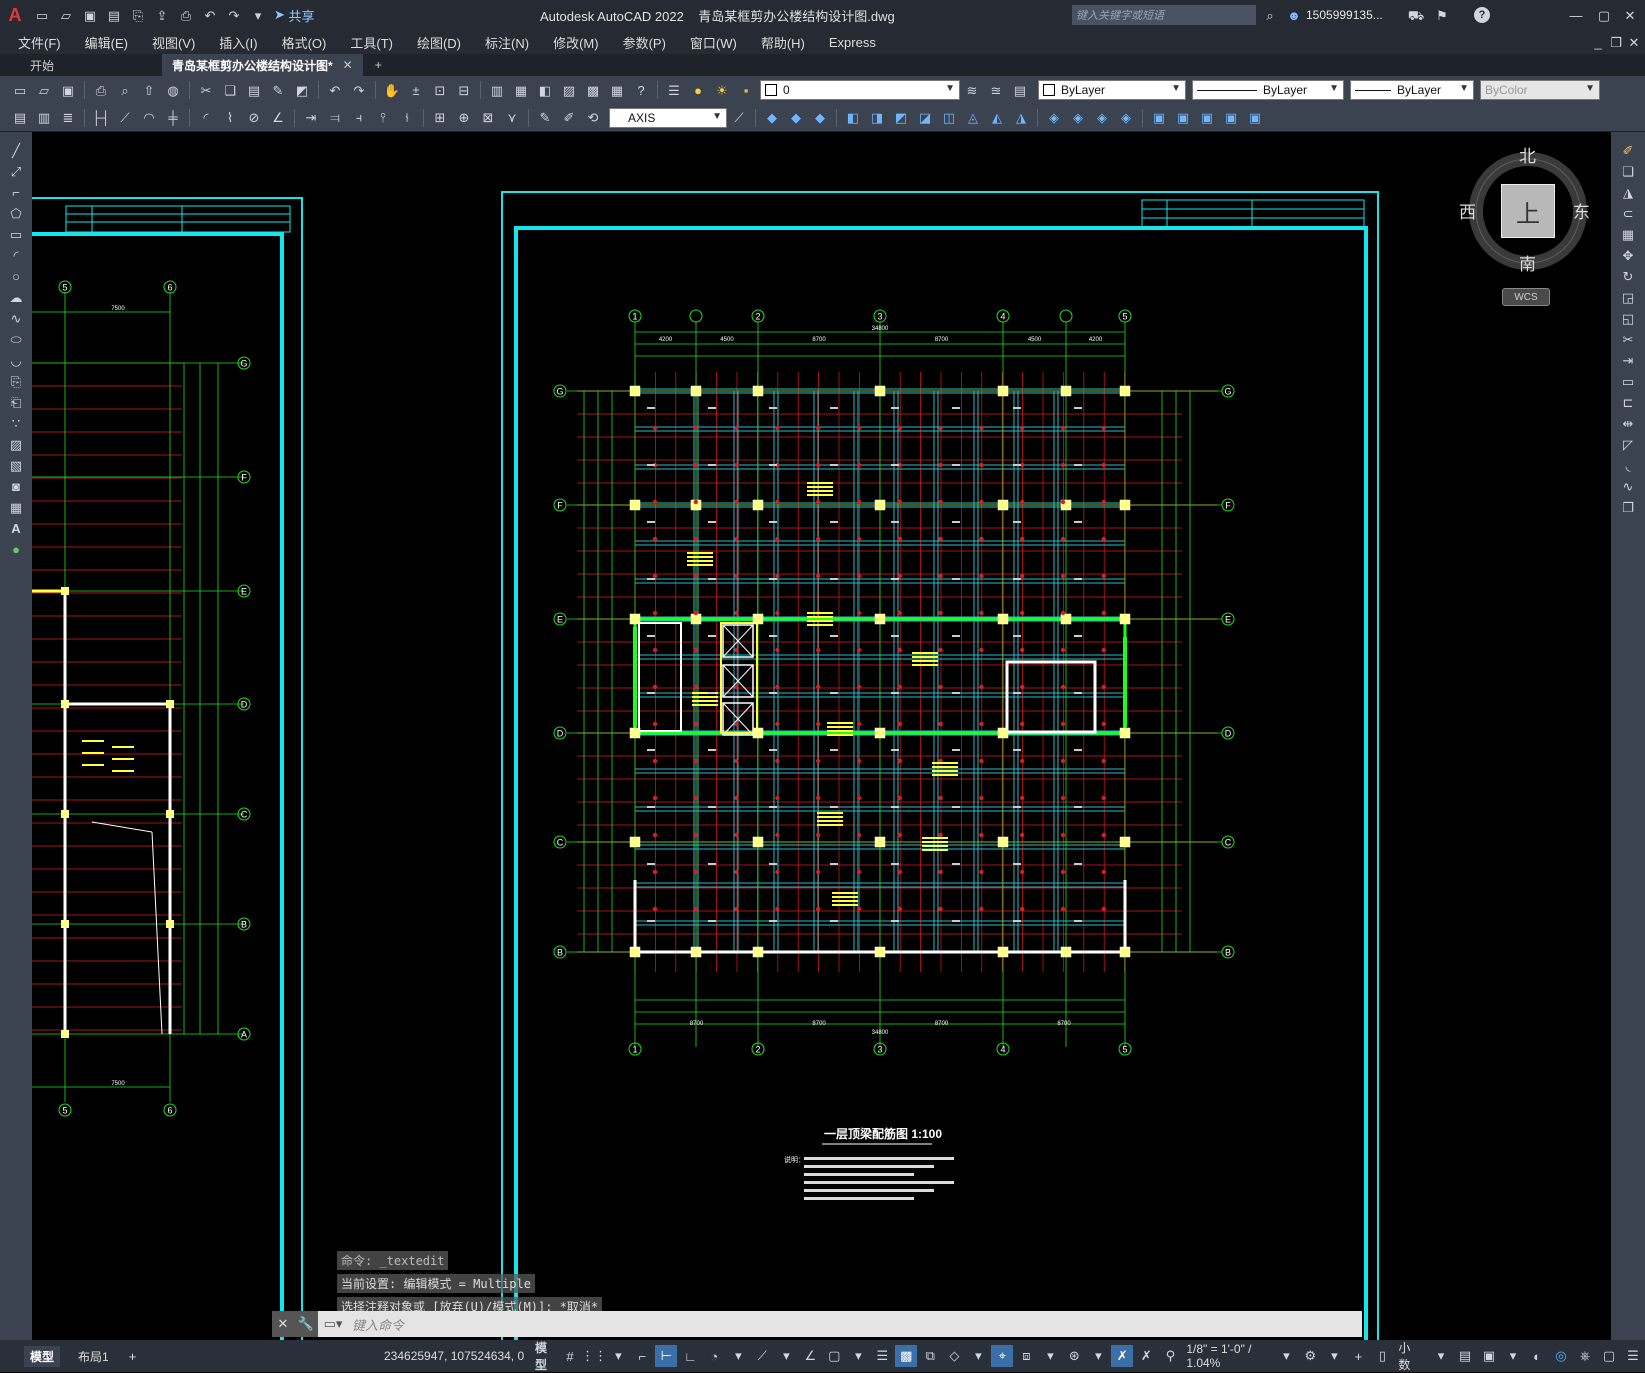  Describe the element at coordinates (440, 118) in the screenshot. I see `tolerance-icon: ⊞` at that location.